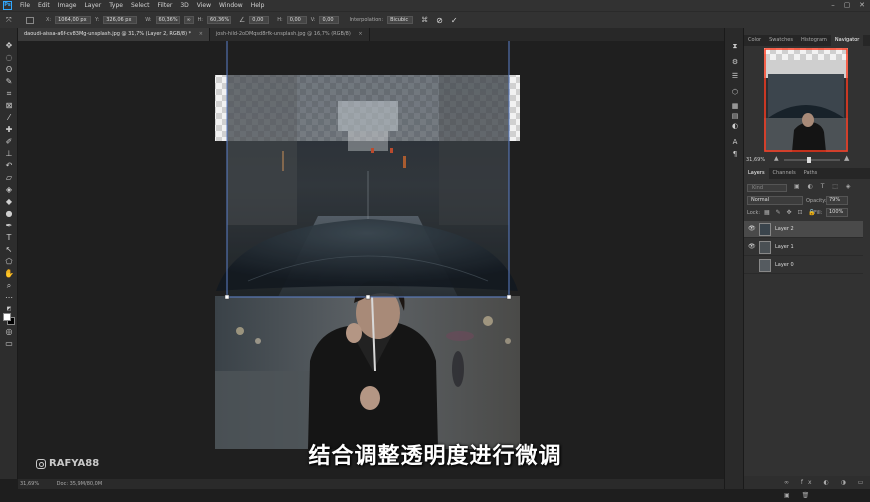 Image resolution: width=870 pixels, height=502 pixels. I want to click on status-zoom: 31,69%, so click(29, 484).